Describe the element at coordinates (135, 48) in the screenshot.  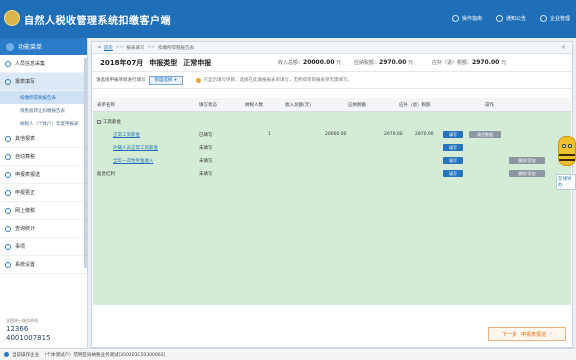
I see `breadcrumb-form-fill: 报表填写` at that location.